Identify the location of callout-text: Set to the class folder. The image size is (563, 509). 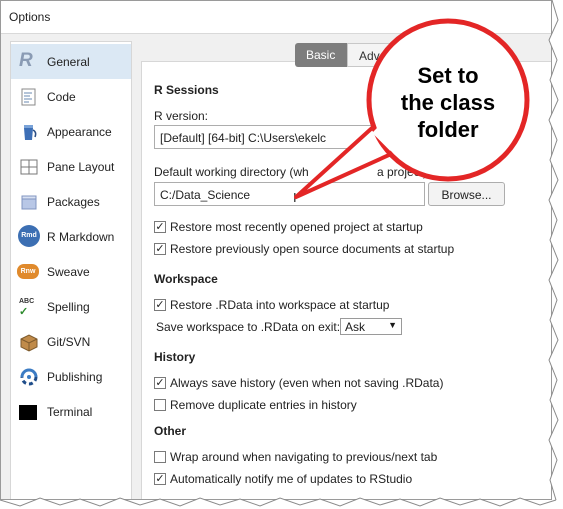
(448, 102).